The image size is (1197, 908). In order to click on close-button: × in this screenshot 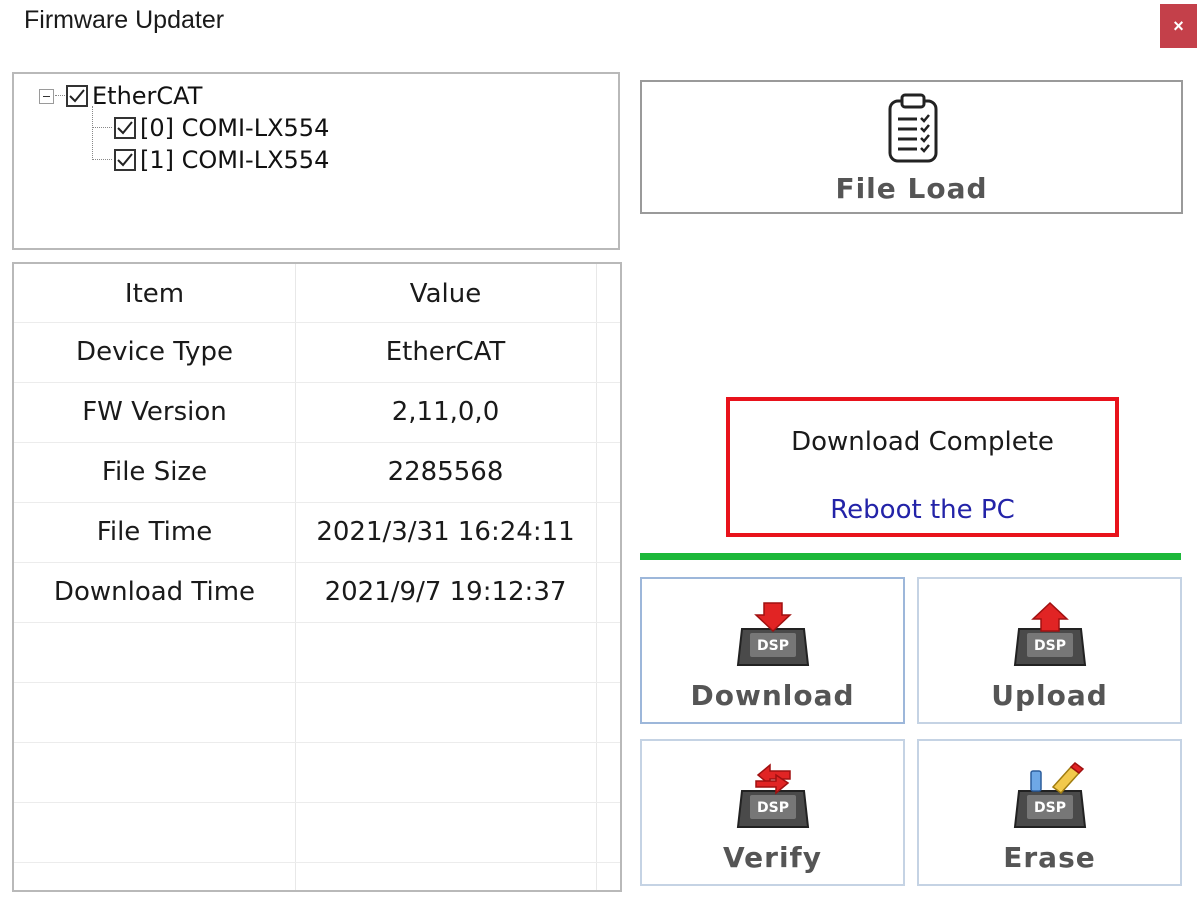, I will do `click(1178, 26)`.